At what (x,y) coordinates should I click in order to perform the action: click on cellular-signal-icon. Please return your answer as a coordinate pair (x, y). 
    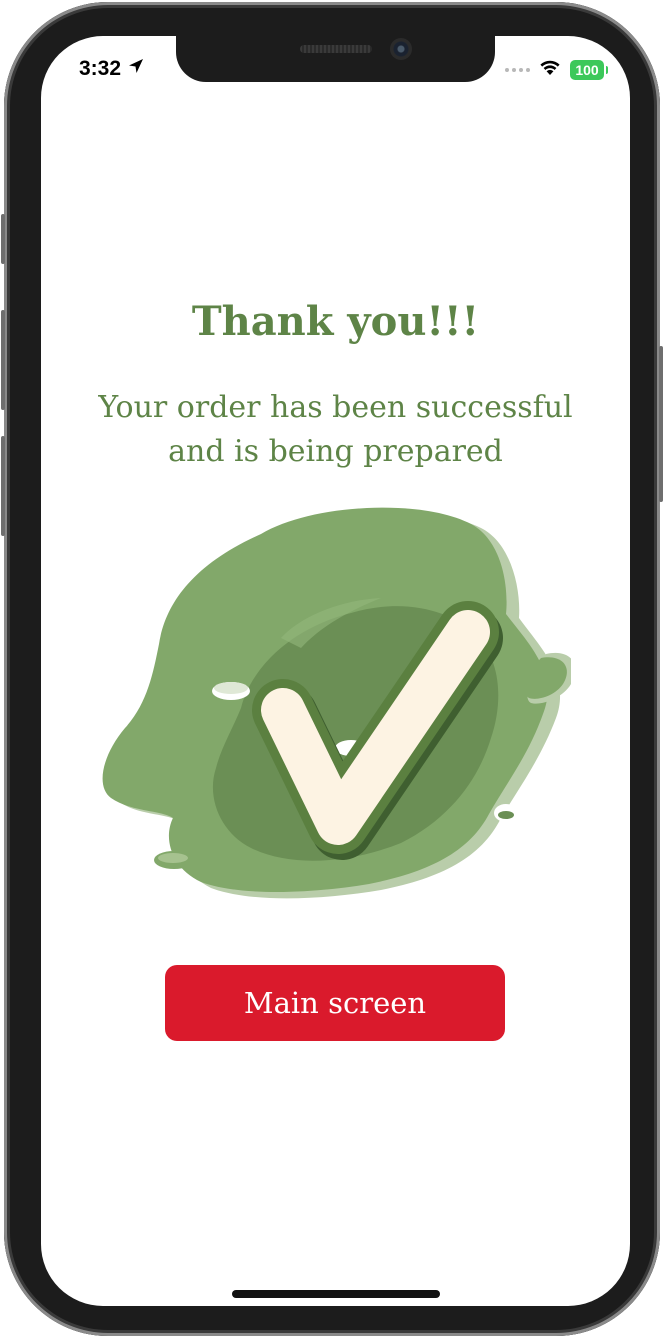
    Looking at the image, I should click on (517, 69).